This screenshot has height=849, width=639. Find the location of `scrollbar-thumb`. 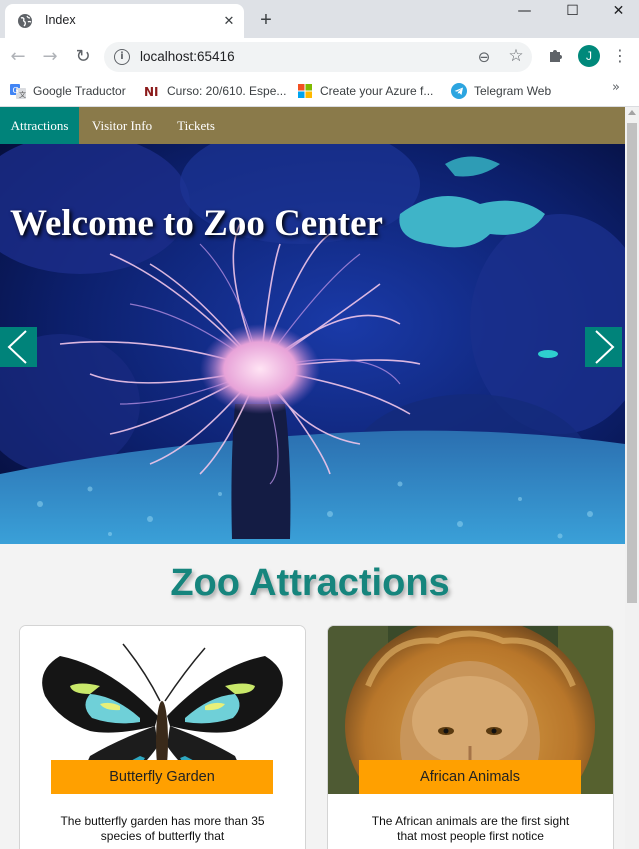

scrollbar-thumb is located at coordinates (632, 363).